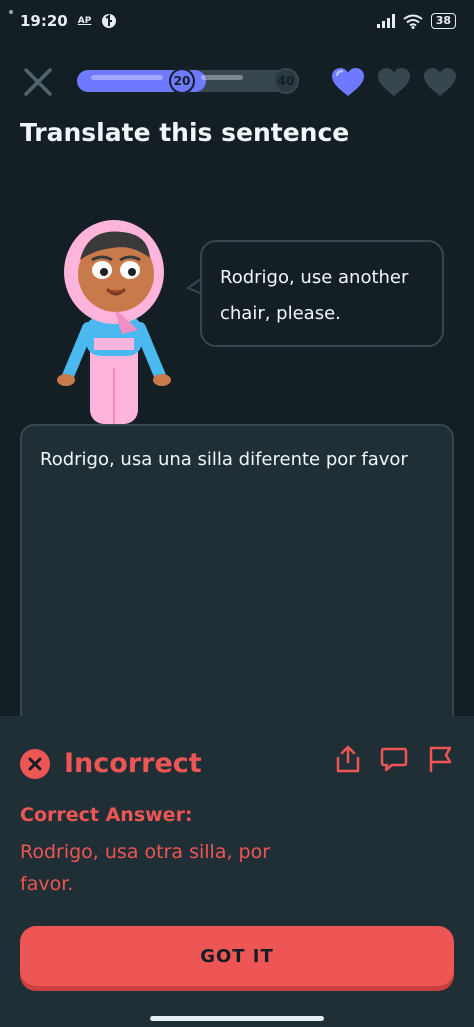 This screenshot has width=474, height=1027. Describe the element at coordinates (237, 21) in the screenshot. I see `status-bar: 19:20 AP 38` at that location.